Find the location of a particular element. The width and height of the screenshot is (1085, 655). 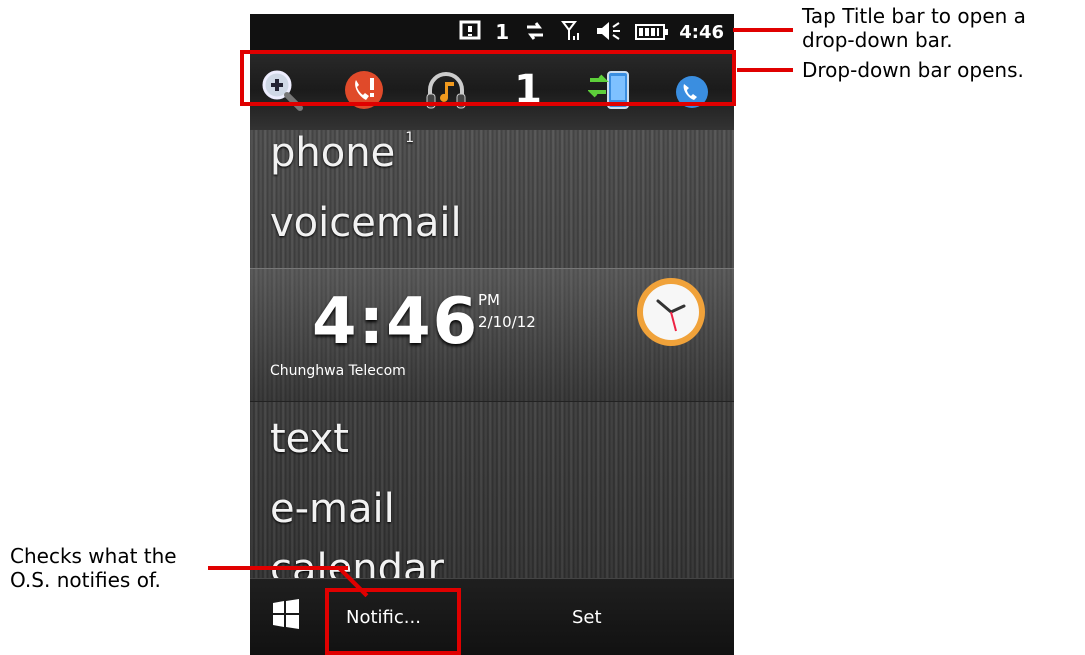

phone-count: 1 is located at coordinates (410, 138).